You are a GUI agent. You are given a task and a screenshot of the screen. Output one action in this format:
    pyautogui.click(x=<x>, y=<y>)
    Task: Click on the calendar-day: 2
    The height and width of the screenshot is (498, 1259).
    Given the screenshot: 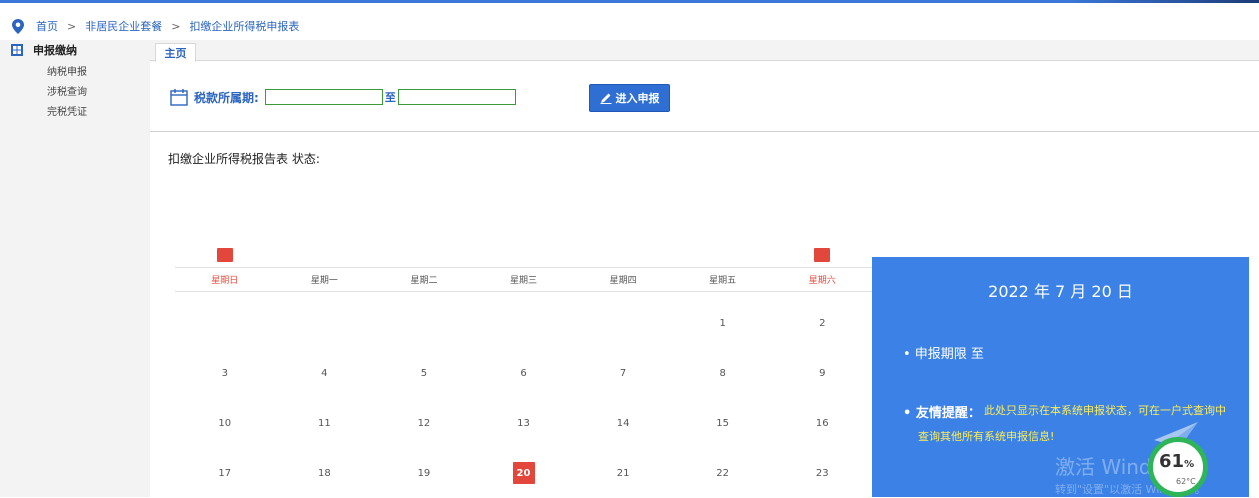 What is the action you would take?
    pyautogui.click(x=822, y=323)
    